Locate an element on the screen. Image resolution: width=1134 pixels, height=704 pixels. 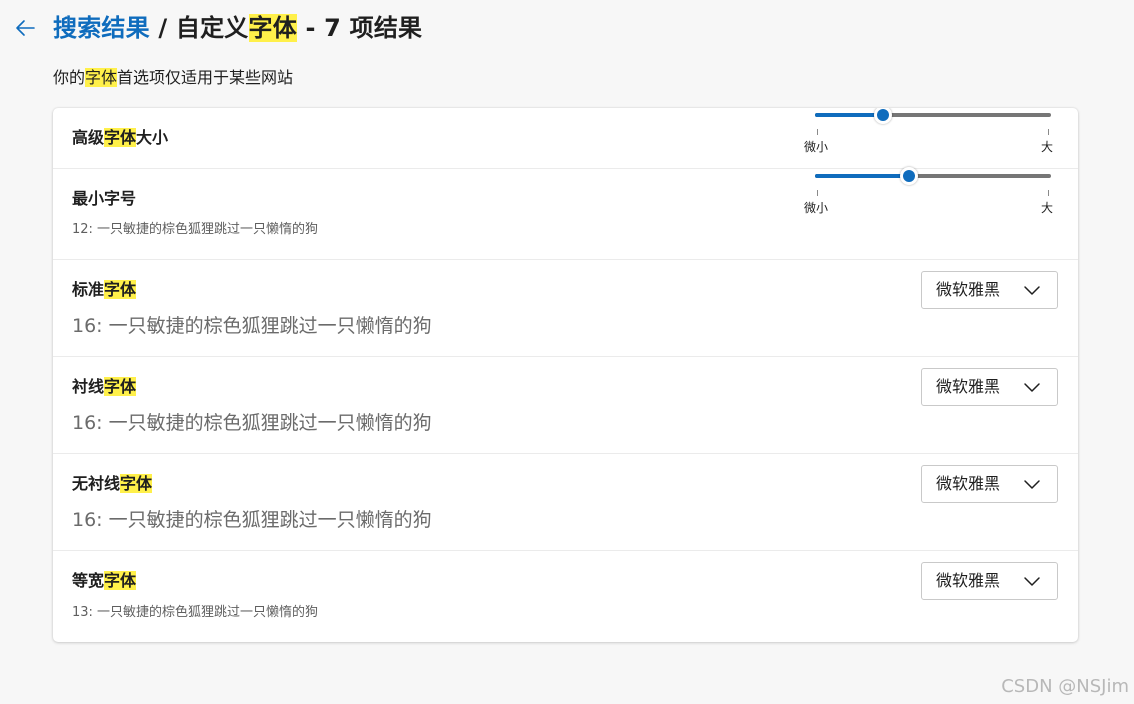
font-size-label: 高级字体大小 is located at coordinates (120, 138).